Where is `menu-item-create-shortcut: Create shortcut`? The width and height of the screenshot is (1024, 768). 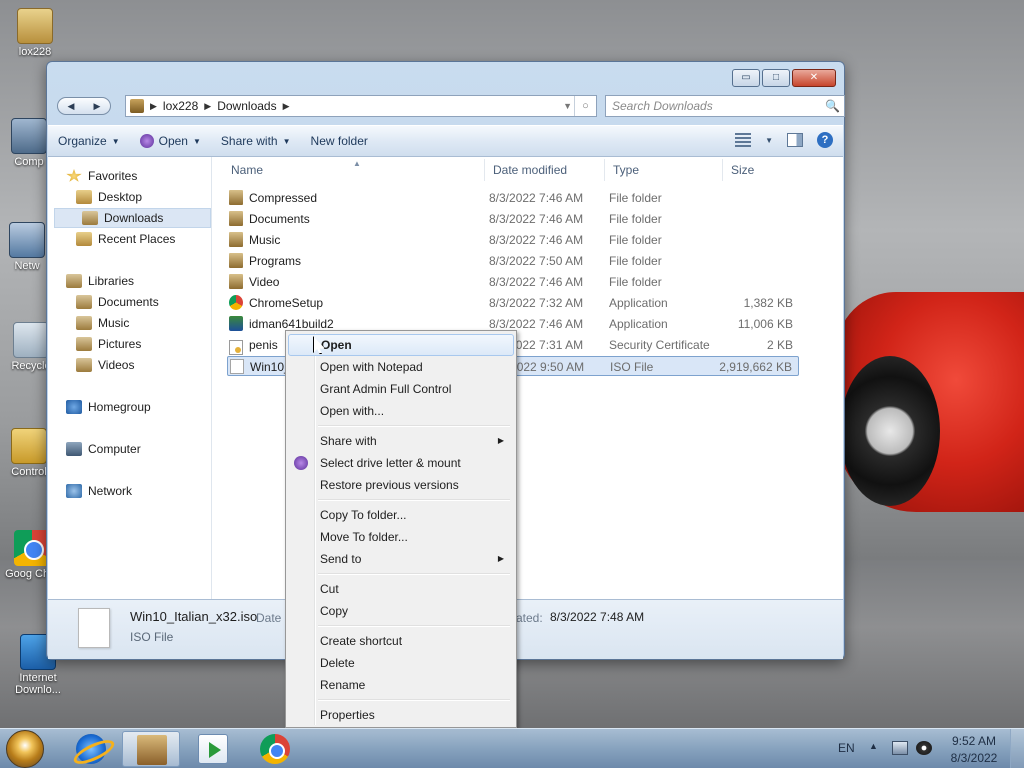
menu-item-create-shortcut: Create shortcut is located at coordinates (401, 641).